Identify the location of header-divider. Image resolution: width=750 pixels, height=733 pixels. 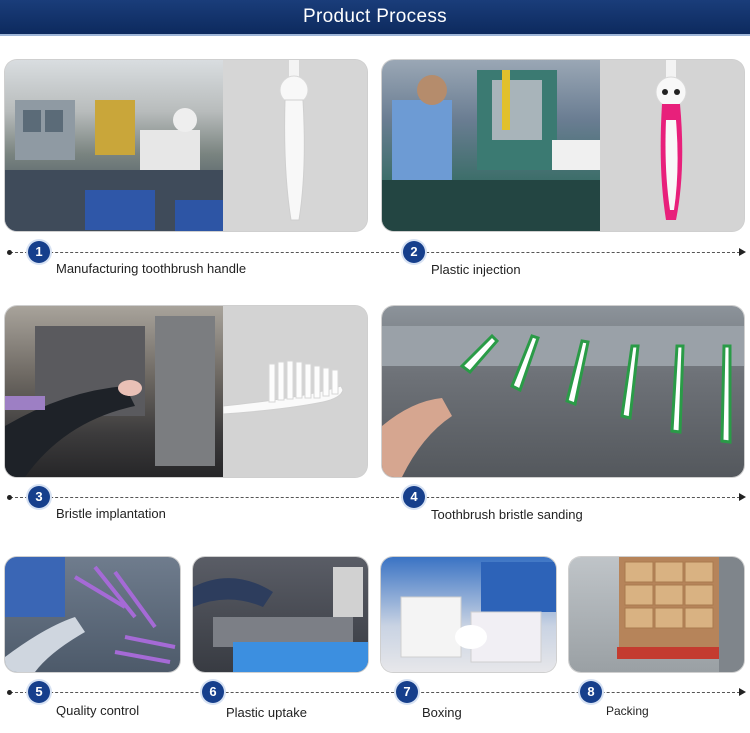
(375, 35).